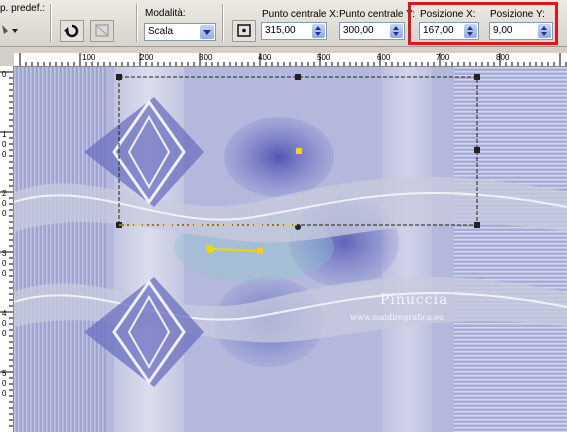 The width and height of the screenshot is (567, 432). What do you see at coordinates (503, 57) in the screenshot?
I see `ruler-label: 800` at bounding box center [503, 57].